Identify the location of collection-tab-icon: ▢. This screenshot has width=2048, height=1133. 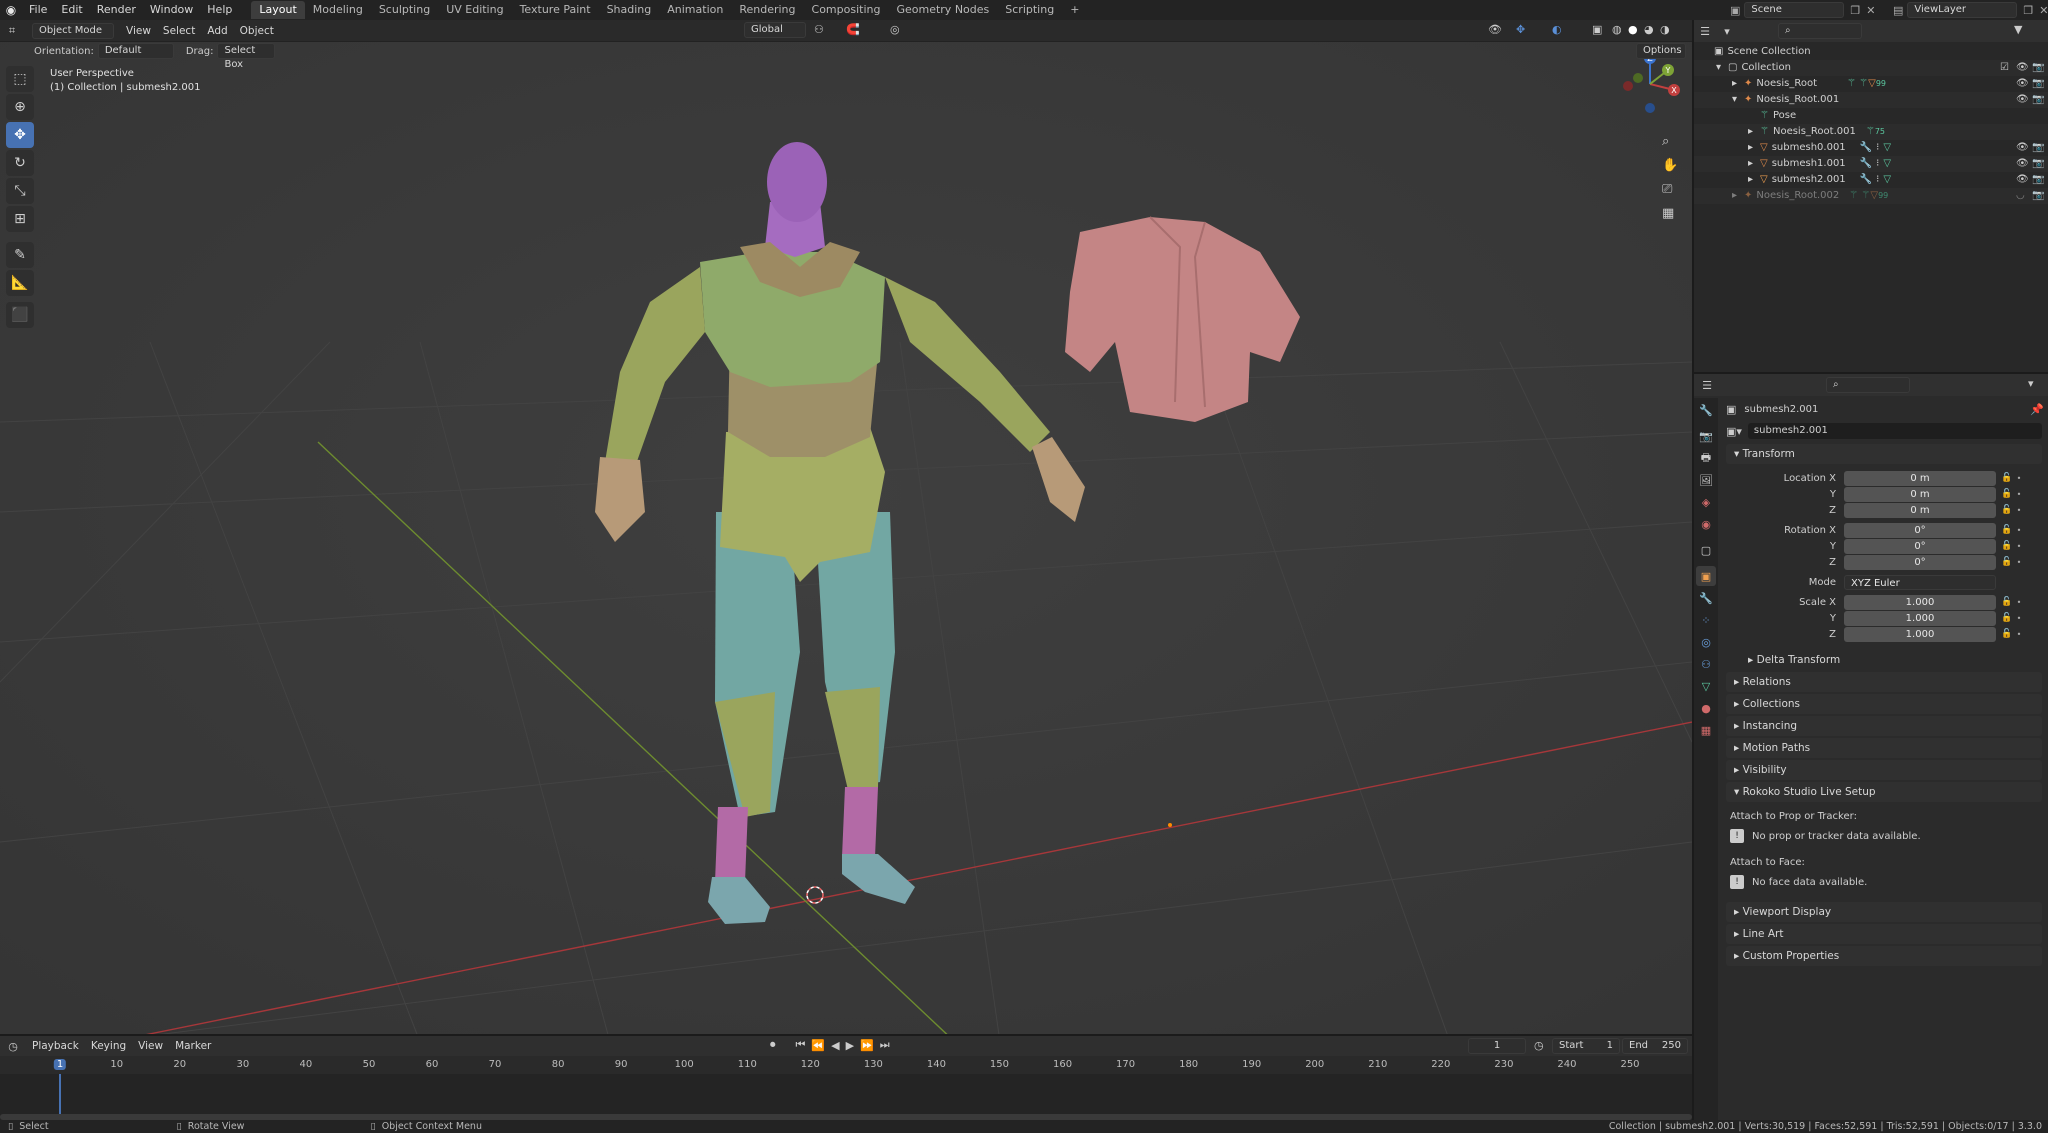
(1706, 550).